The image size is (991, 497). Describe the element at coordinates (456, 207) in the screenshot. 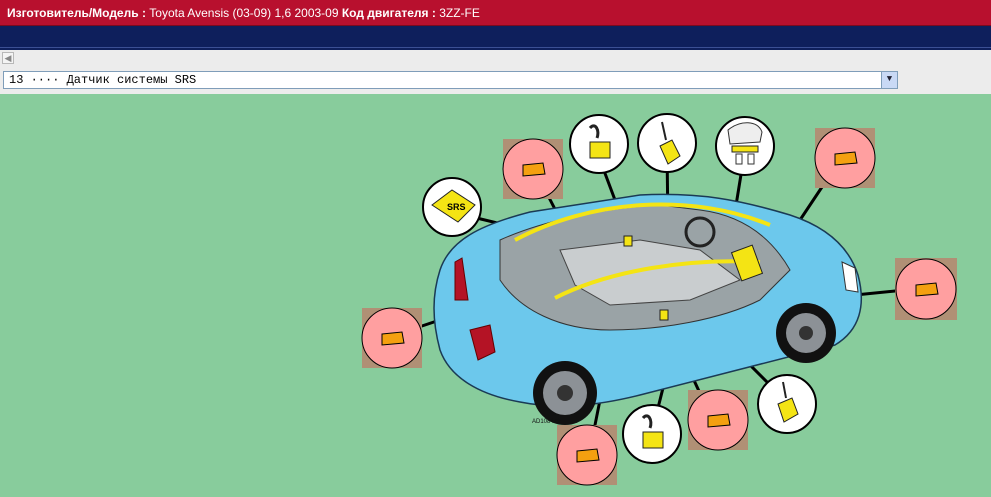

I see `srs-label: SRS` at that location.